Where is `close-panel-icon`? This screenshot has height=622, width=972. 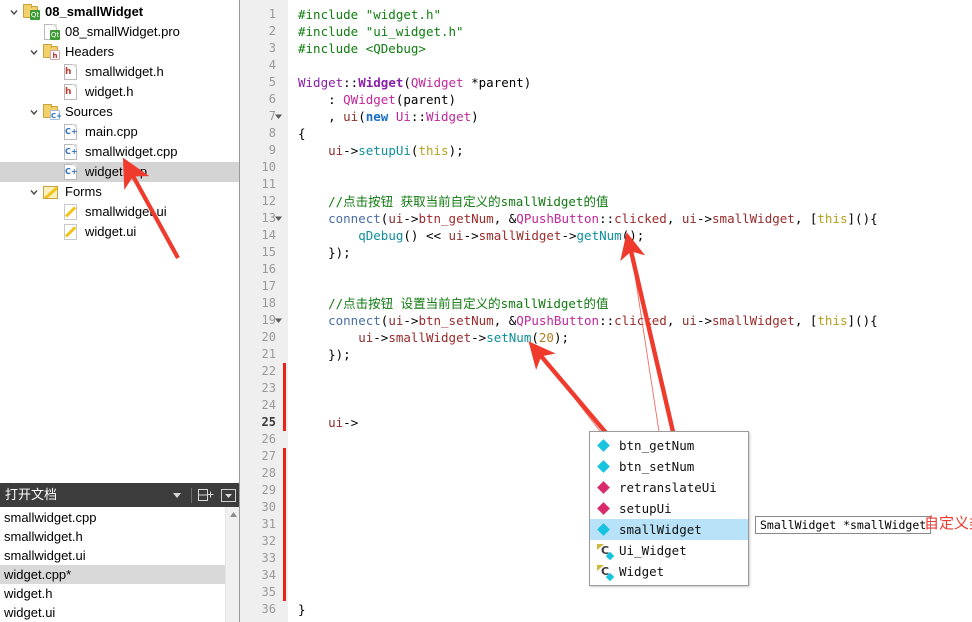 close-panel-icon is located at coordinates (228, 495).